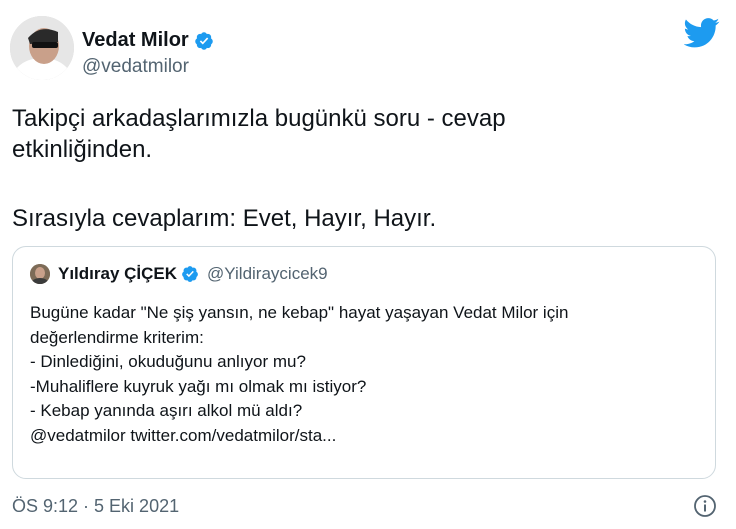 Image resolution: width=736 pixels, height=529 pixels. What do you see at coordinates (117, 337) in the screenshot?
I see `quoted-text-line: değerlendirme kriterim:` at bounding box center [117, 337].